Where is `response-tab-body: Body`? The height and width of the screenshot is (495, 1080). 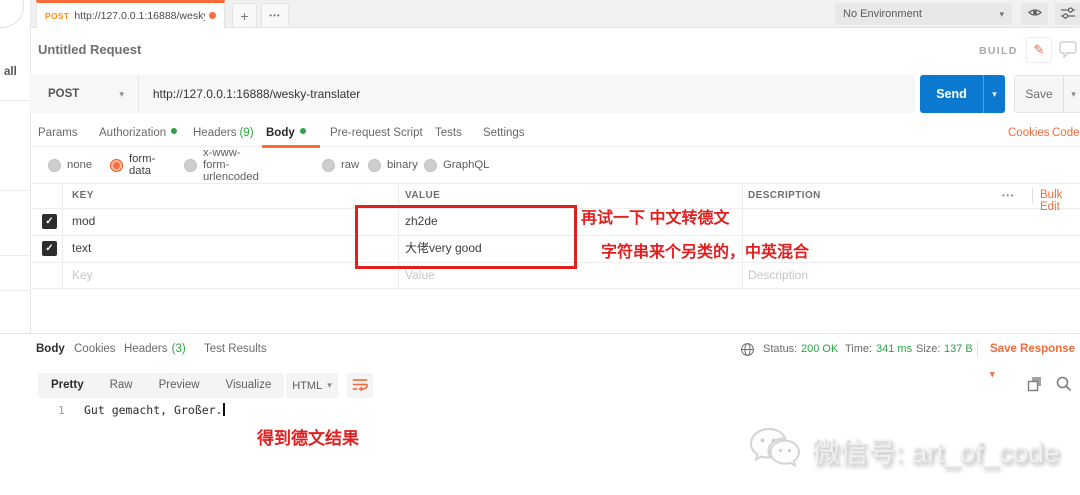 response-tab-body: Body is located at coordinates (50, 349).